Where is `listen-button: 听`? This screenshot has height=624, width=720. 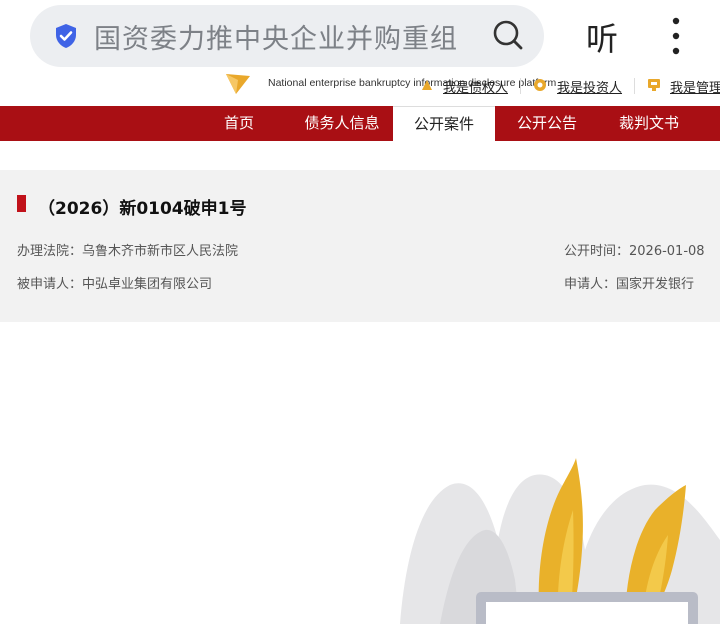
listen-button: 听 is located at coordinates (602, 37).